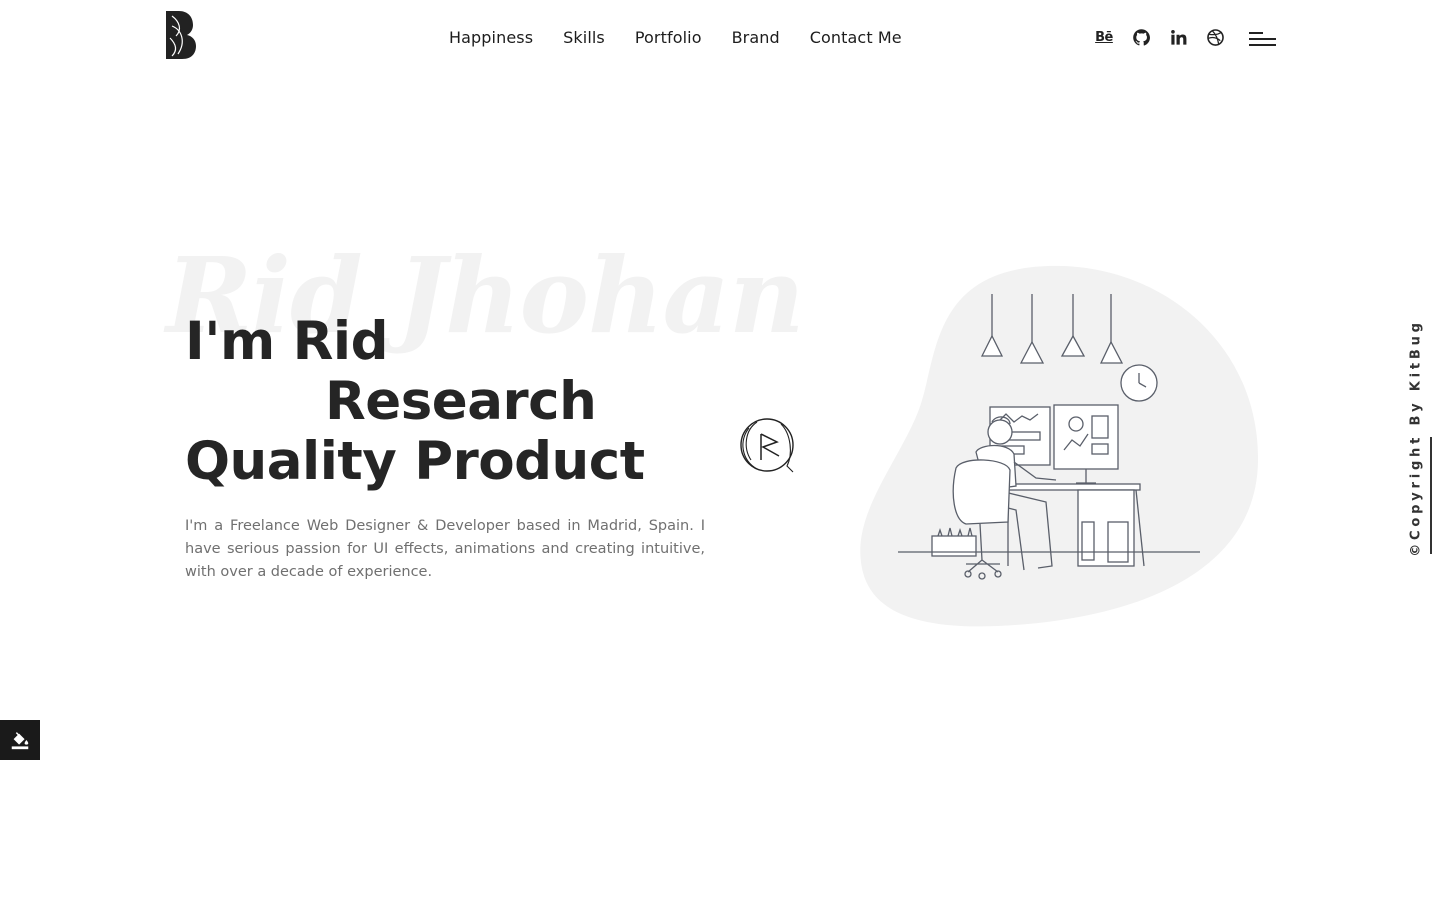  I want to click on social-links: Bē, so click(1159, 37).